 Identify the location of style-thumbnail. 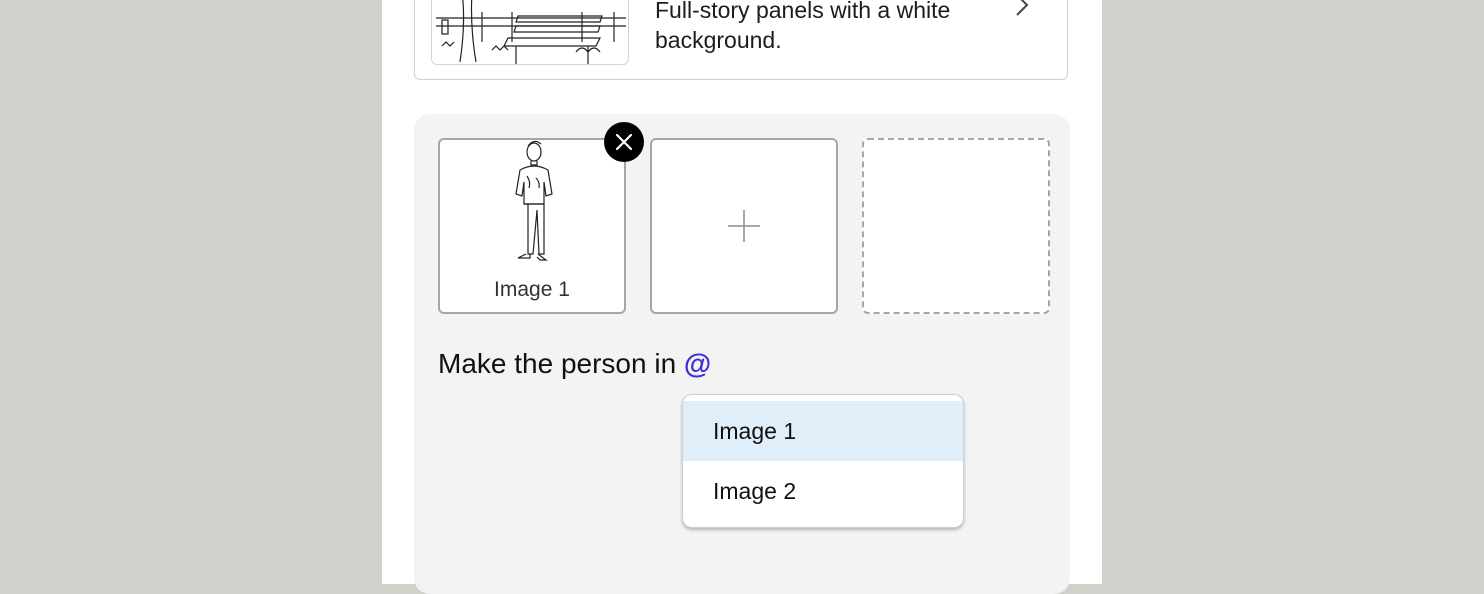
(530, 32).